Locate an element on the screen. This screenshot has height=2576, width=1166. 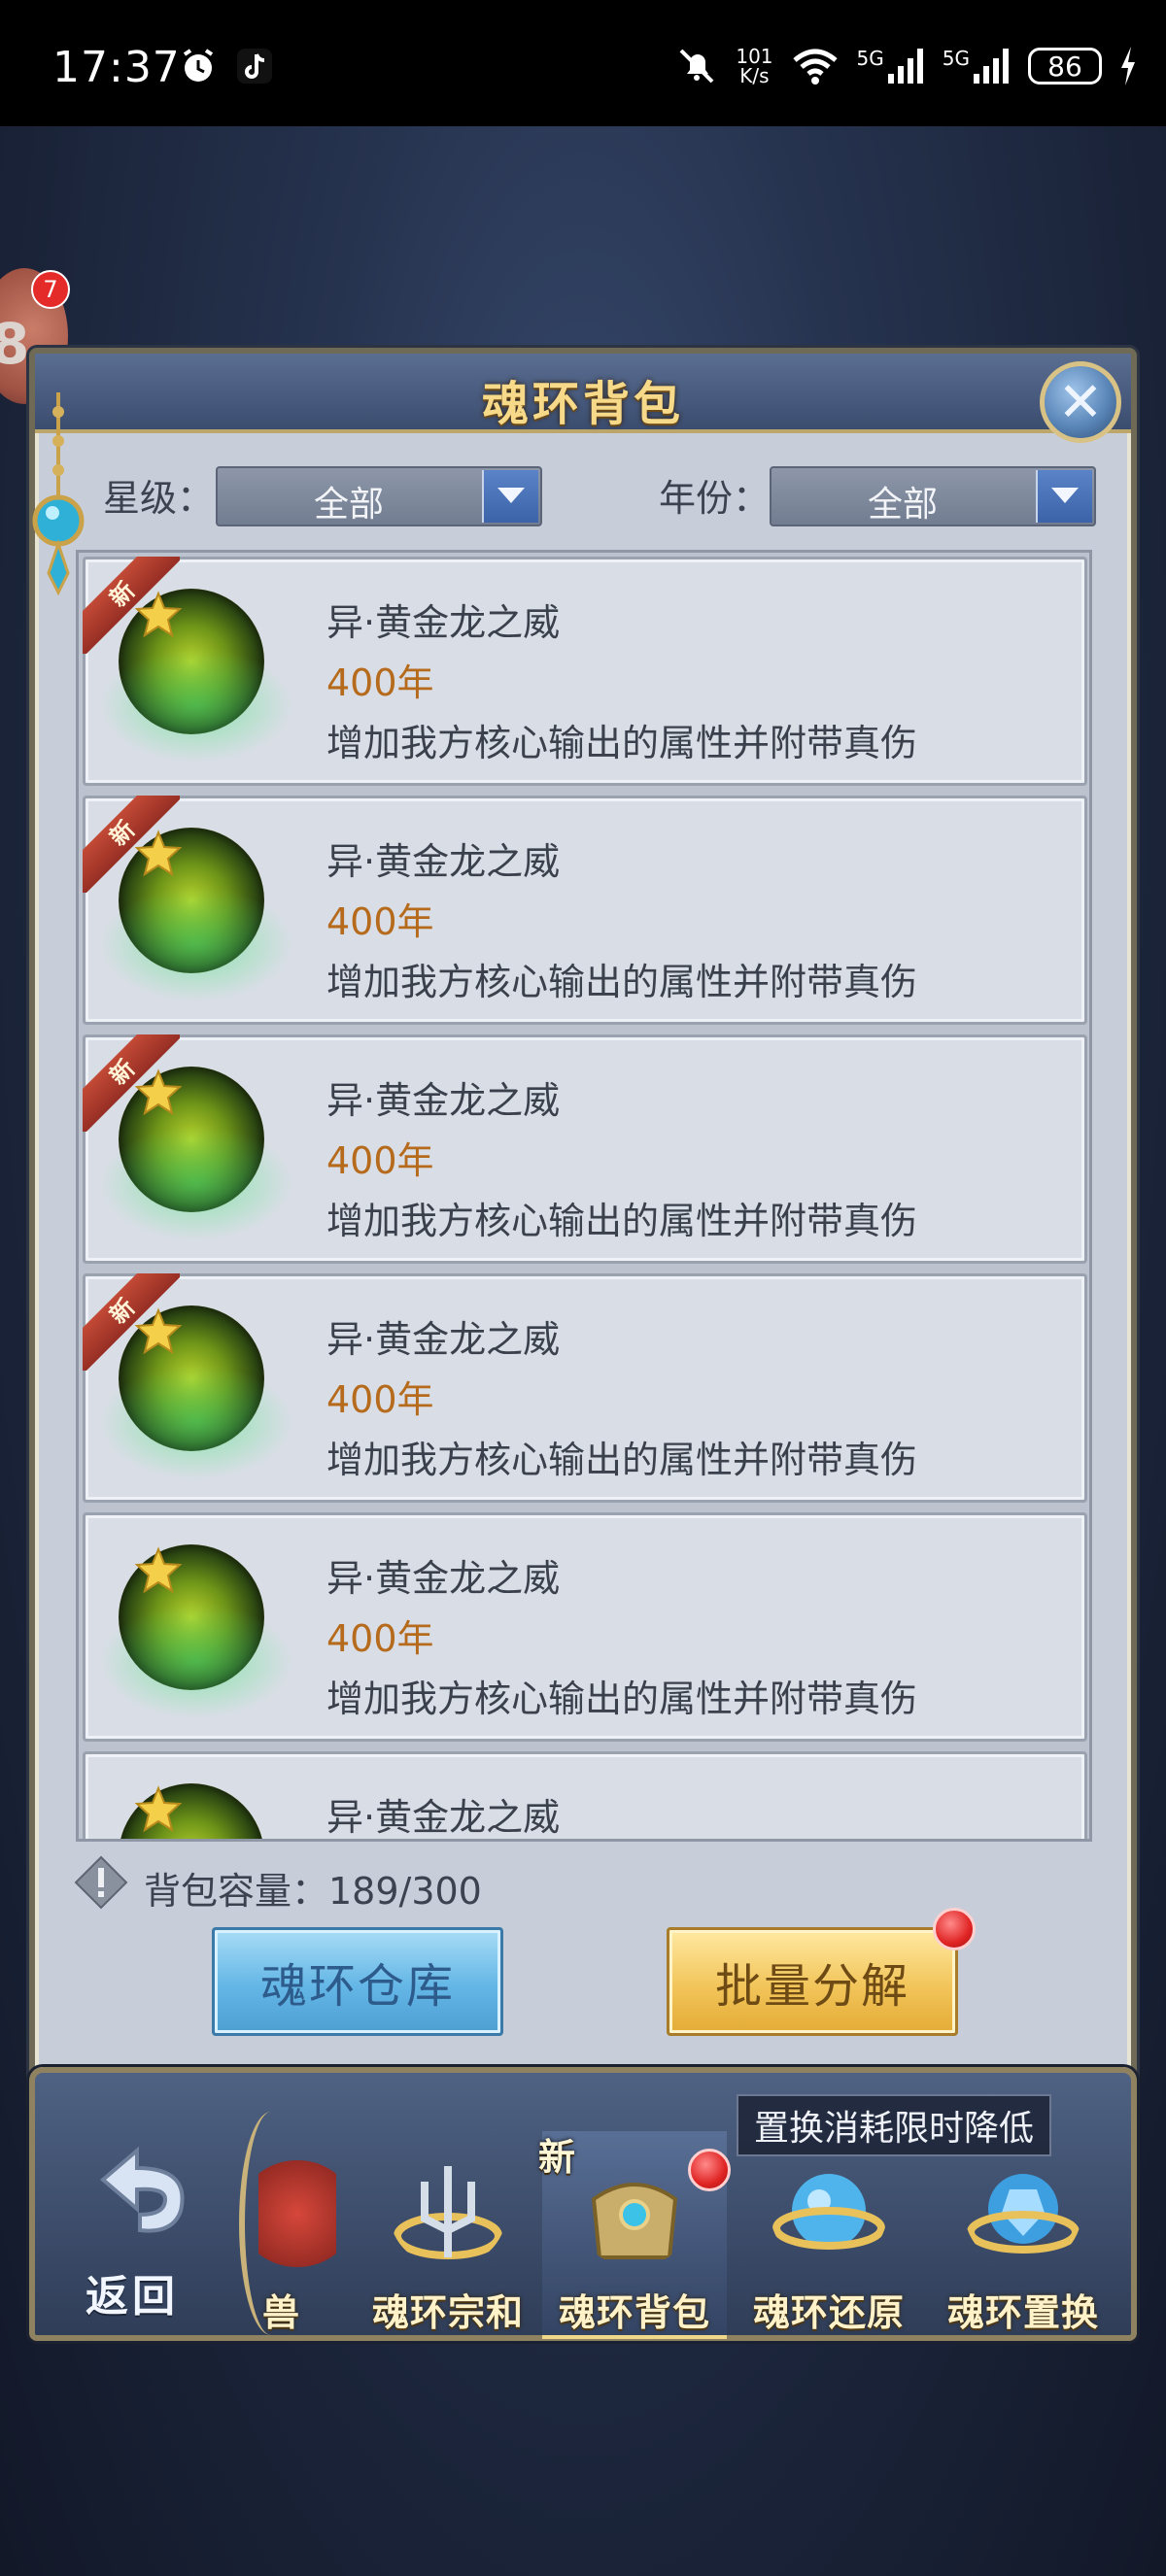
charging-icon is located at coordinates (1128, 66).